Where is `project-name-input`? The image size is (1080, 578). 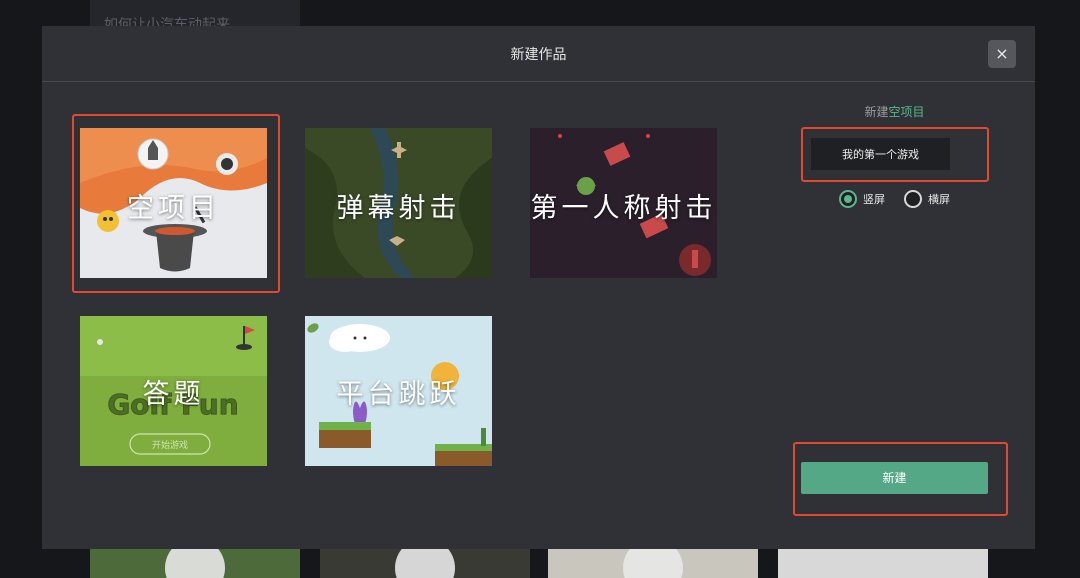 project-name-input is located at coordinates (880, 154).